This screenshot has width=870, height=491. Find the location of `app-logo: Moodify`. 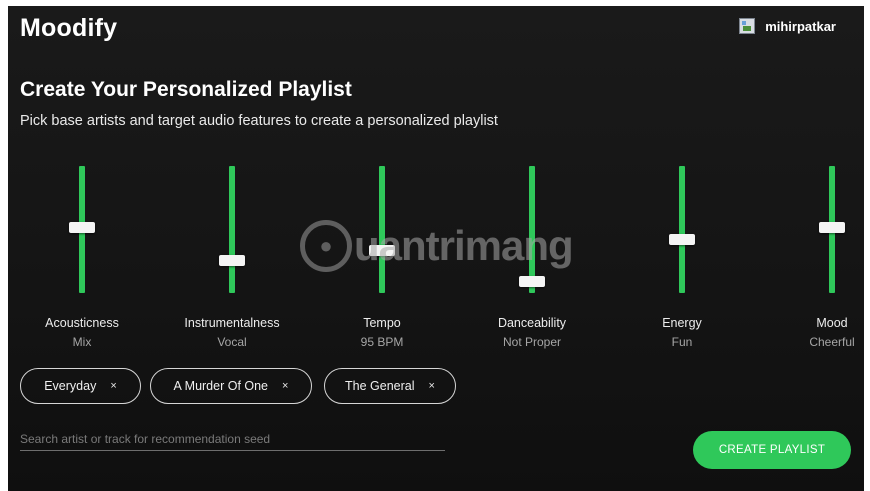

app-logo: Moodify is located at coordinates (68, 28).